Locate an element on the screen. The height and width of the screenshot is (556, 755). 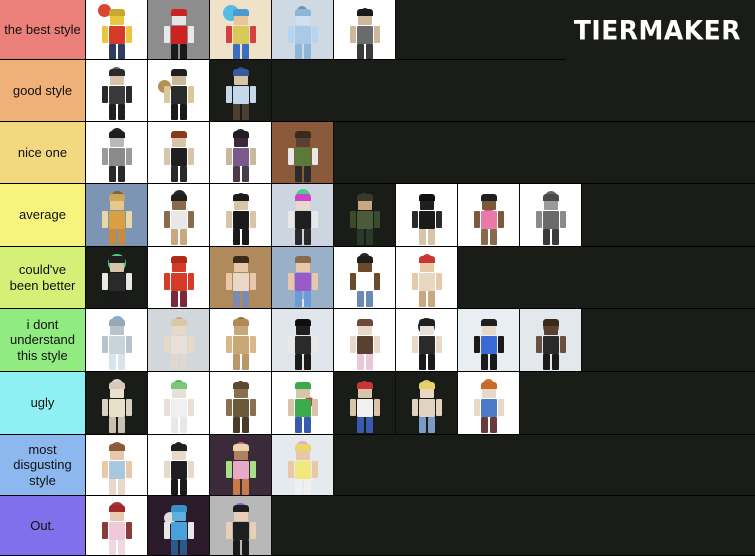
tier-label: could've been better is located at coordinates (43, 277).